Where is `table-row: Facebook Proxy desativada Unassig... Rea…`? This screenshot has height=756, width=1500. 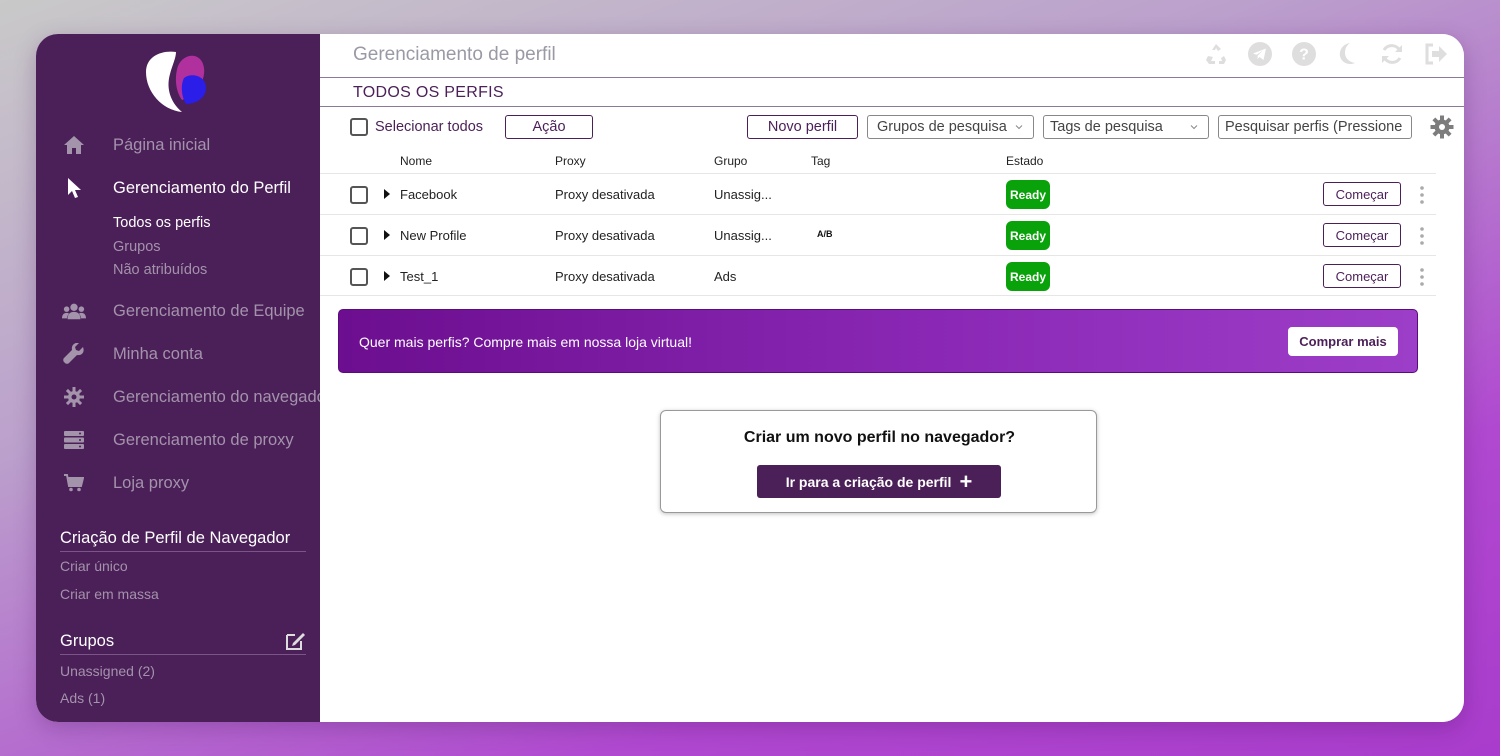
table-row: Facebook Proxy desativada Unassig... Rea… is located at coordinates (878, 193).